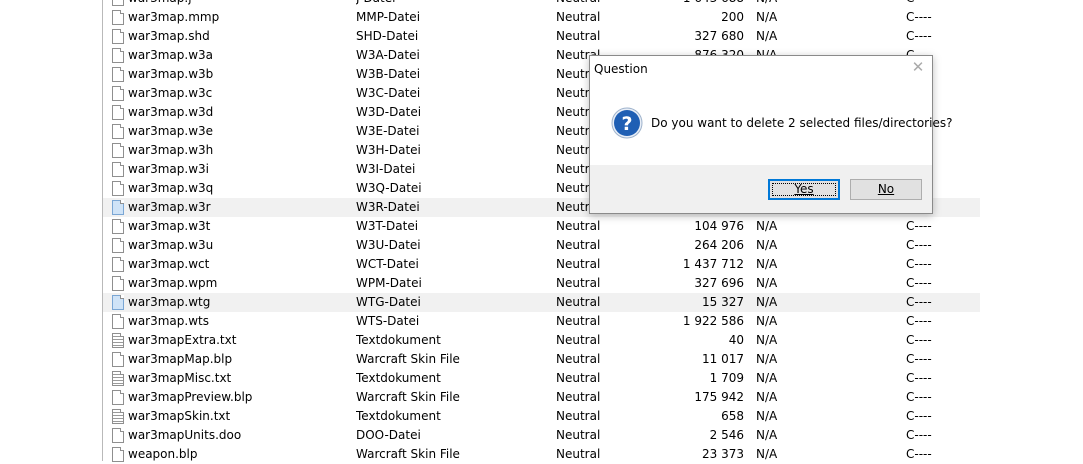 The height and width of the screenshot is (464, 1083). What do you see at coordinates (180, 378) in the screenshot?
I see `file-name: war3mapMisc.txt` at bounding box center [180, 378].